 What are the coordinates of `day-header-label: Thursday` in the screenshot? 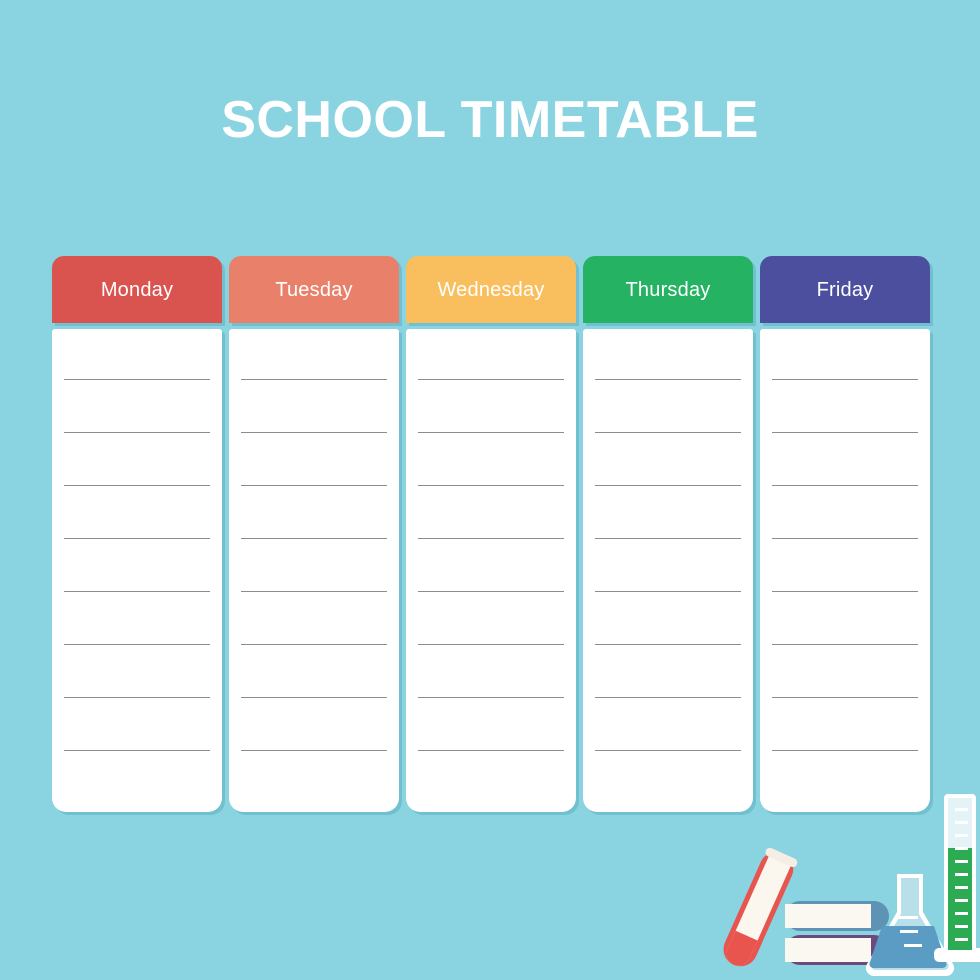 It's located at (668, 289).